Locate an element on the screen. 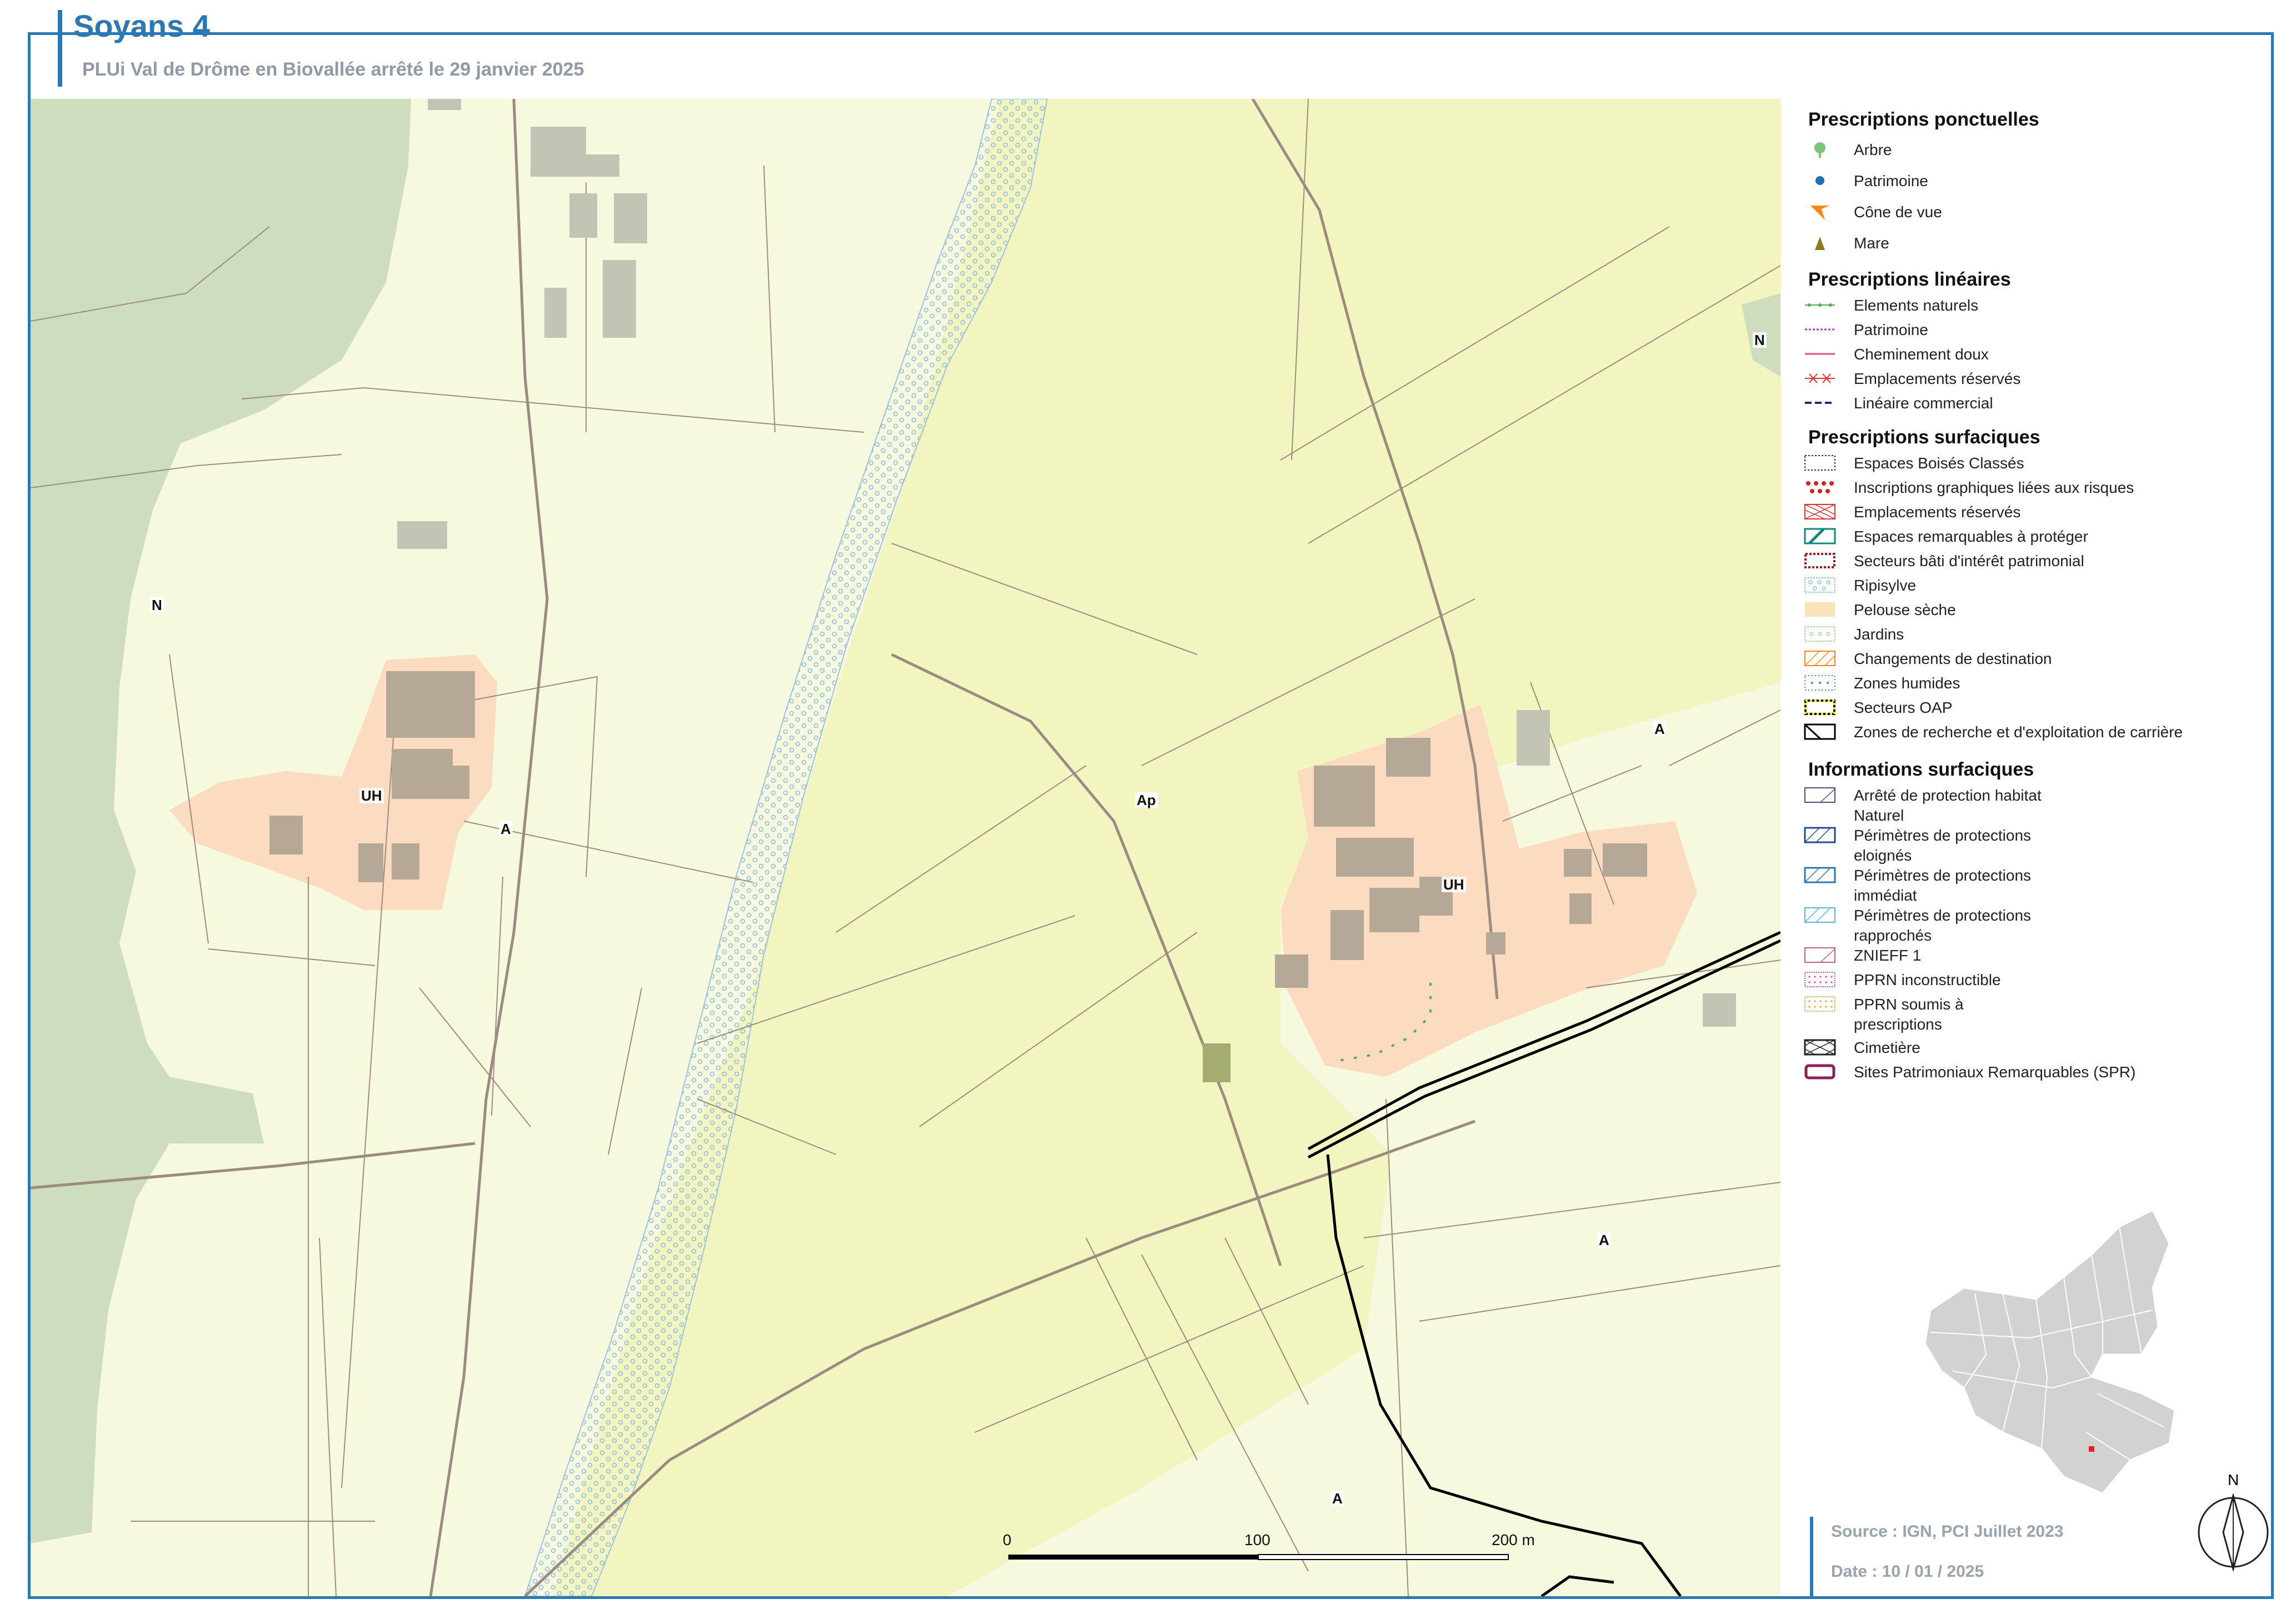  pprn-orange-swatch-icon is located at coordinates (1819, 1004).